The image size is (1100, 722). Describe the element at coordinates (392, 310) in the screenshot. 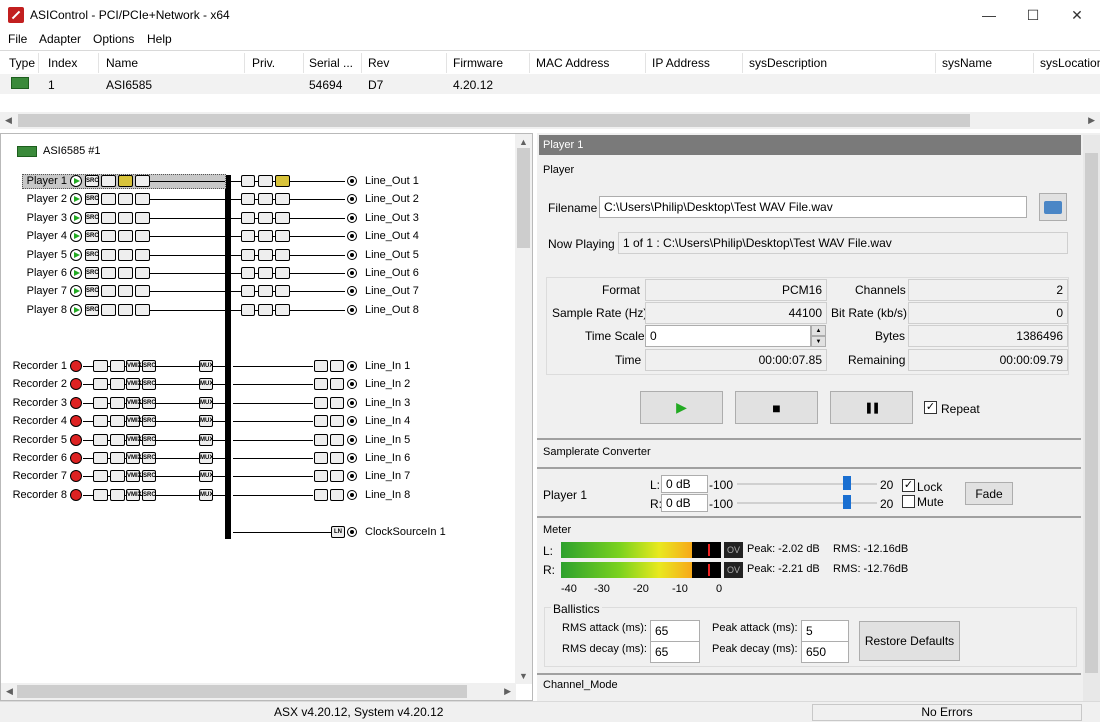

I see `line-out-label: Line_Out 8` at that location.